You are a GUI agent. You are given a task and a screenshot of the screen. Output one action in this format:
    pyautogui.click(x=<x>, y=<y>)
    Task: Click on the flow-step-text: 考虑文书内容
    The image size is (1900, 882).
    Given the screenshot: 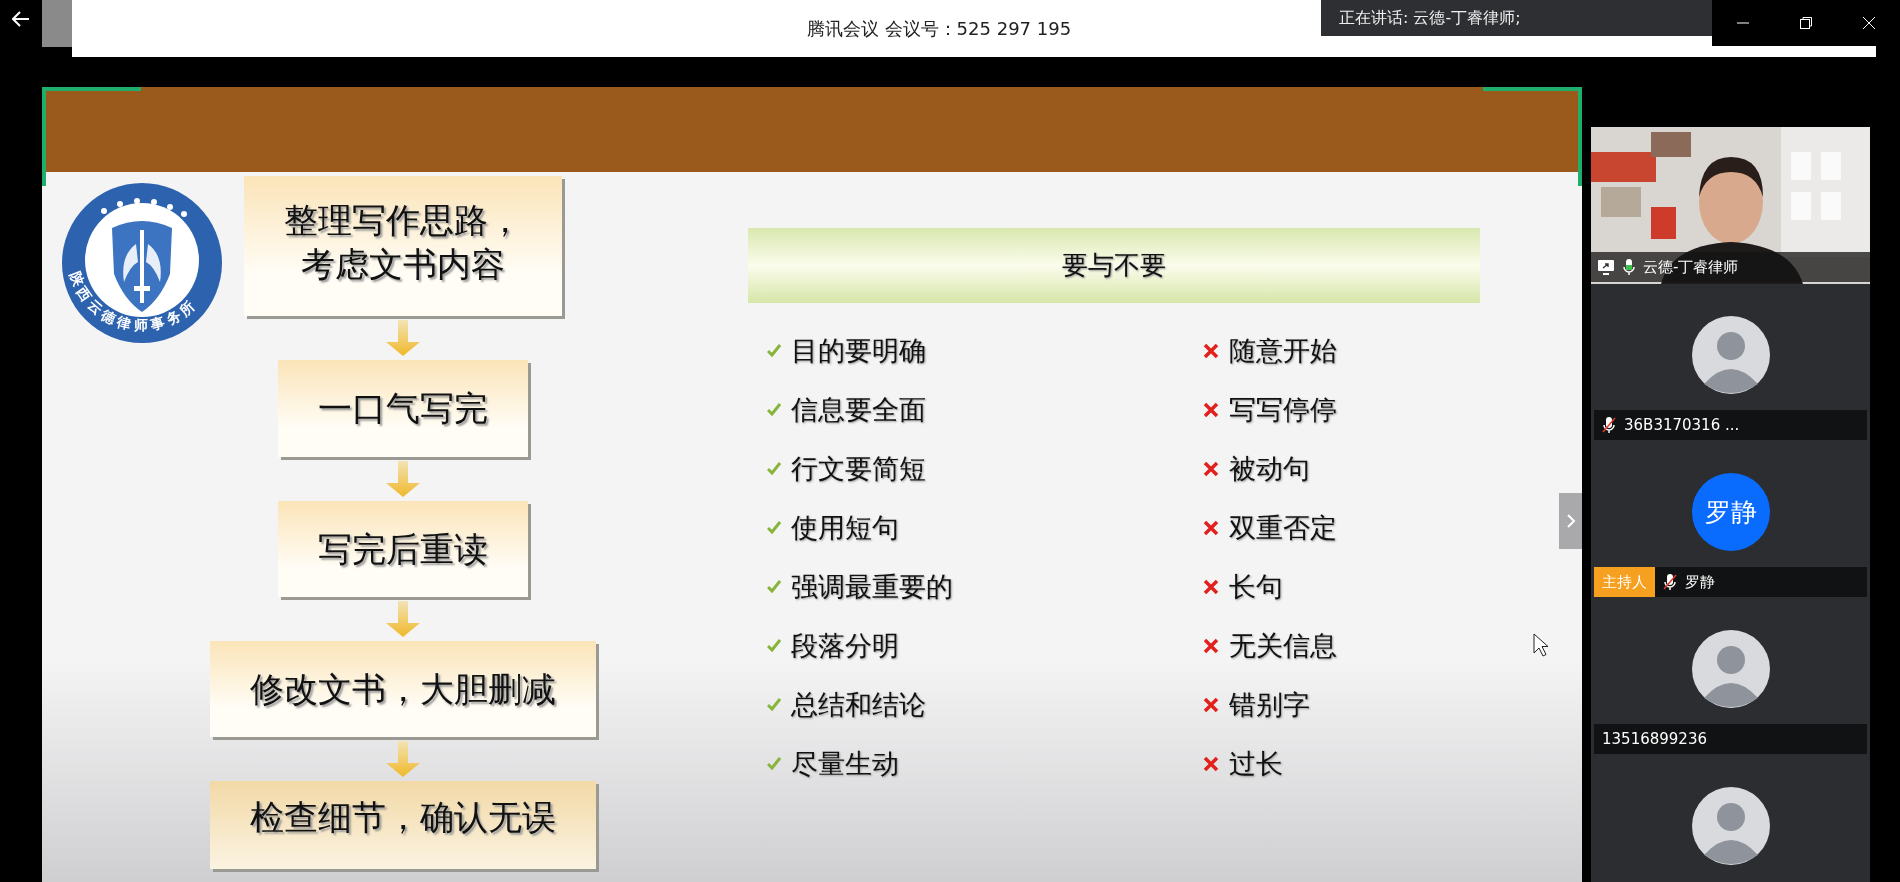 What is the action you would take?
    pyautogui.click(x=403, y=265)
    